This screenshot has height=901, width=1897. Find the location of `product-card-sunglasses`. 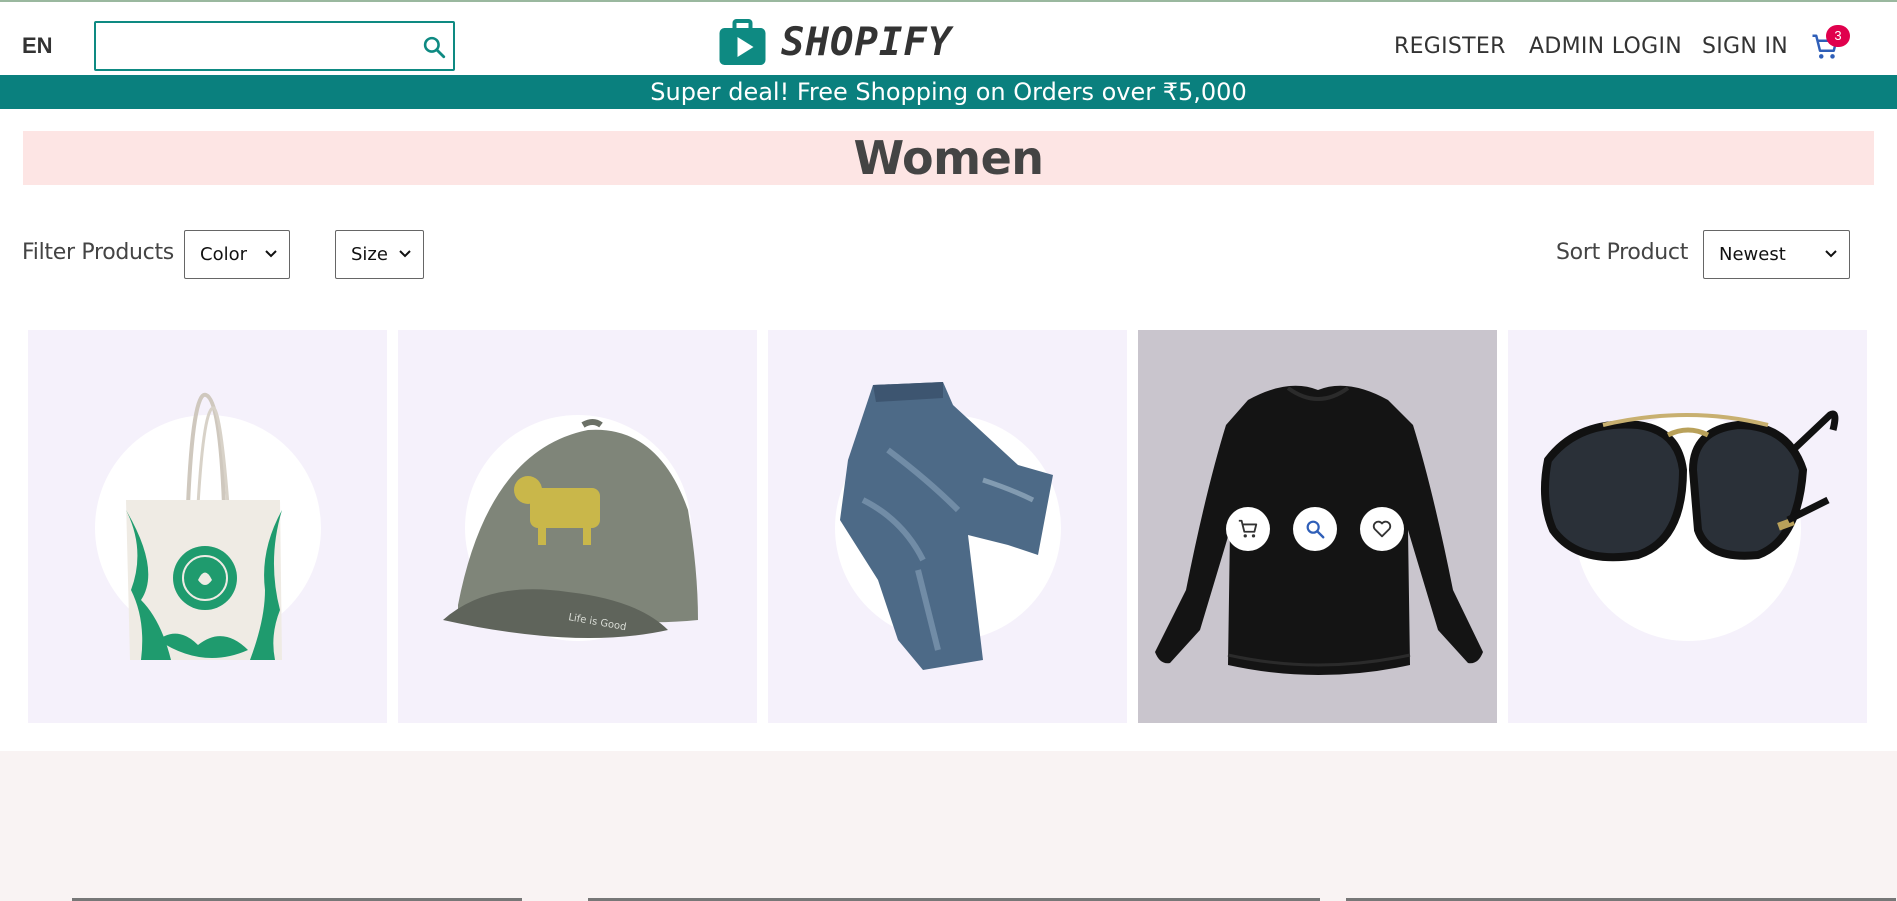

product-card-sunglasses is located at coordinates (1687, 526).